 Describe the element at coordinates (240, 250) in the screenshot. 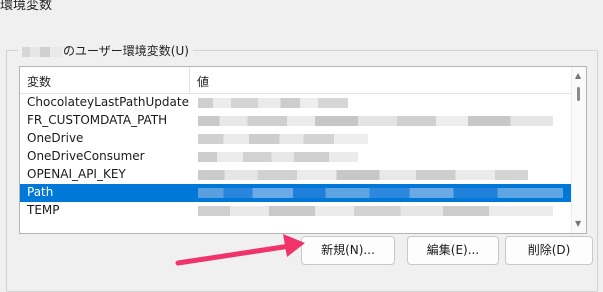

I see `pink-arrow-icon` at that location.